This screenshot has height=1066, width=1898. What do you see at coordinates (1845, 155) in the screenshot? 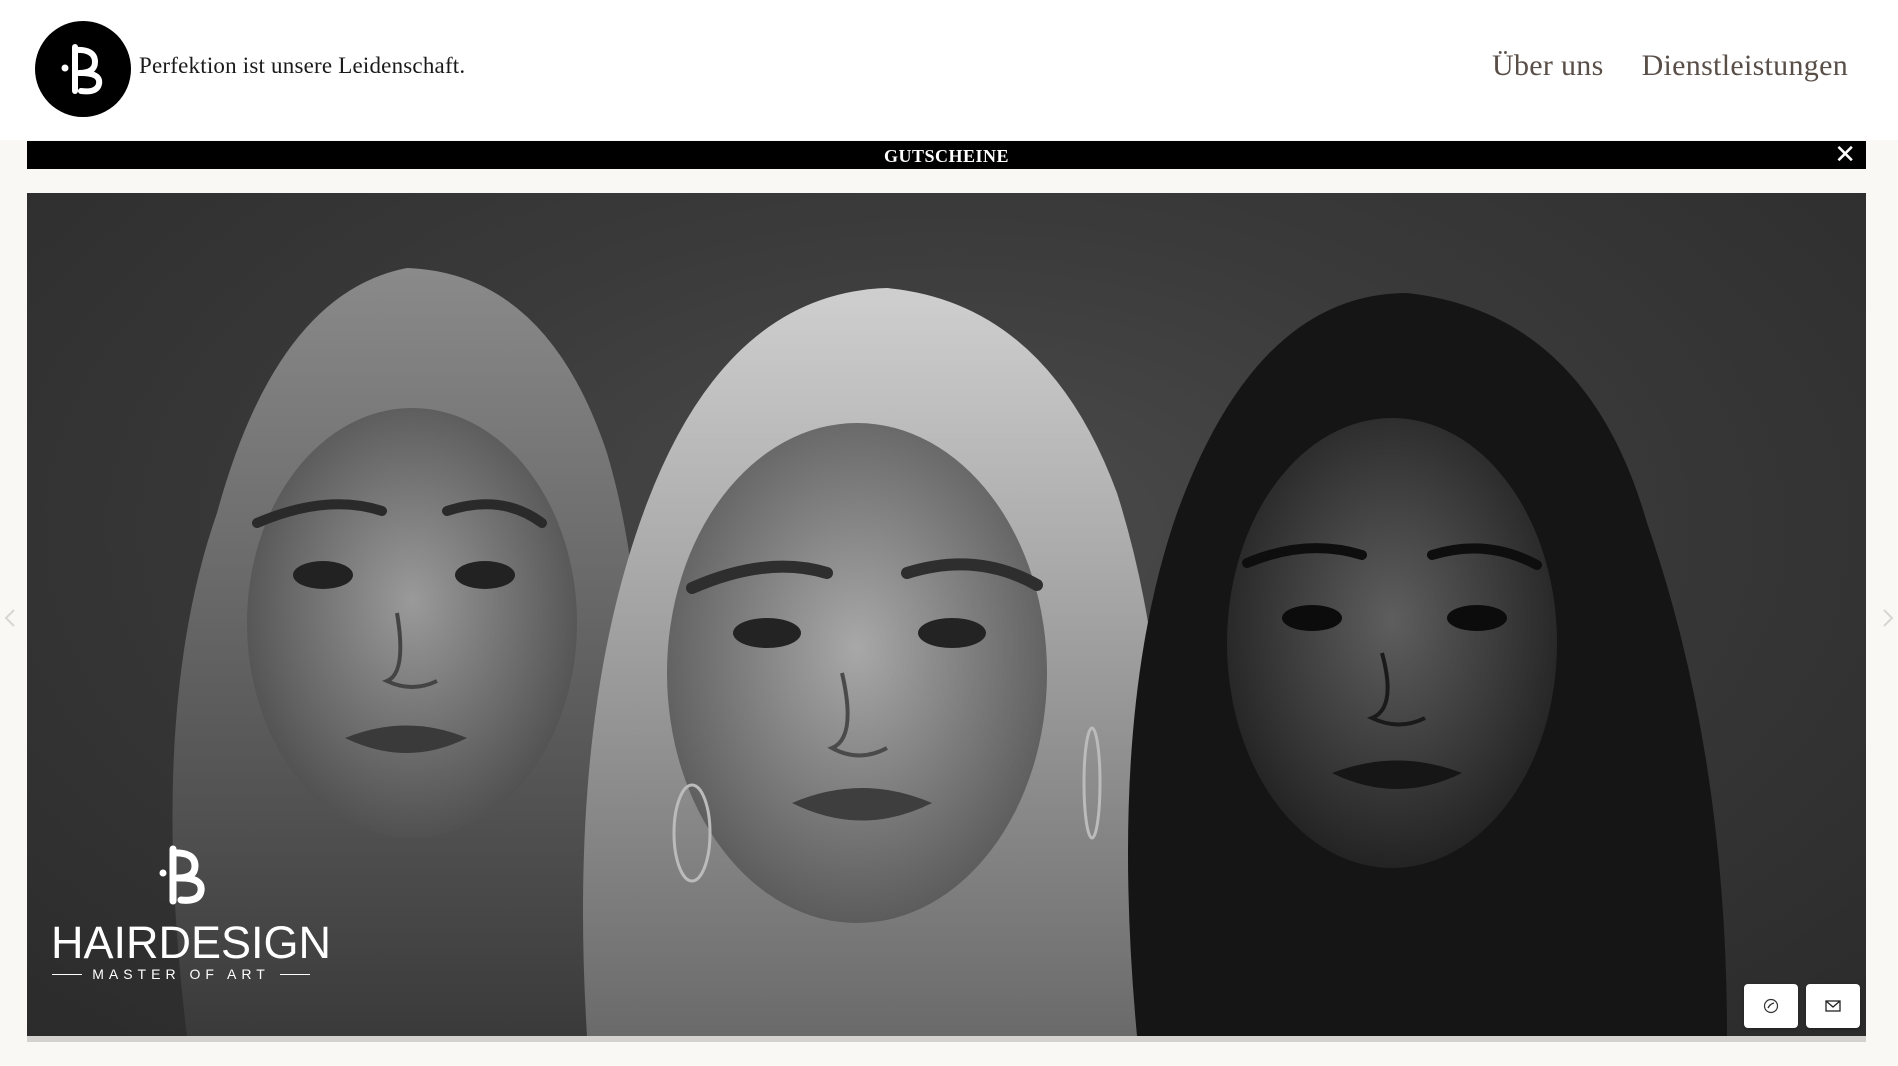
I see `close-icon: ✕` at bounding box center [1845, 155].